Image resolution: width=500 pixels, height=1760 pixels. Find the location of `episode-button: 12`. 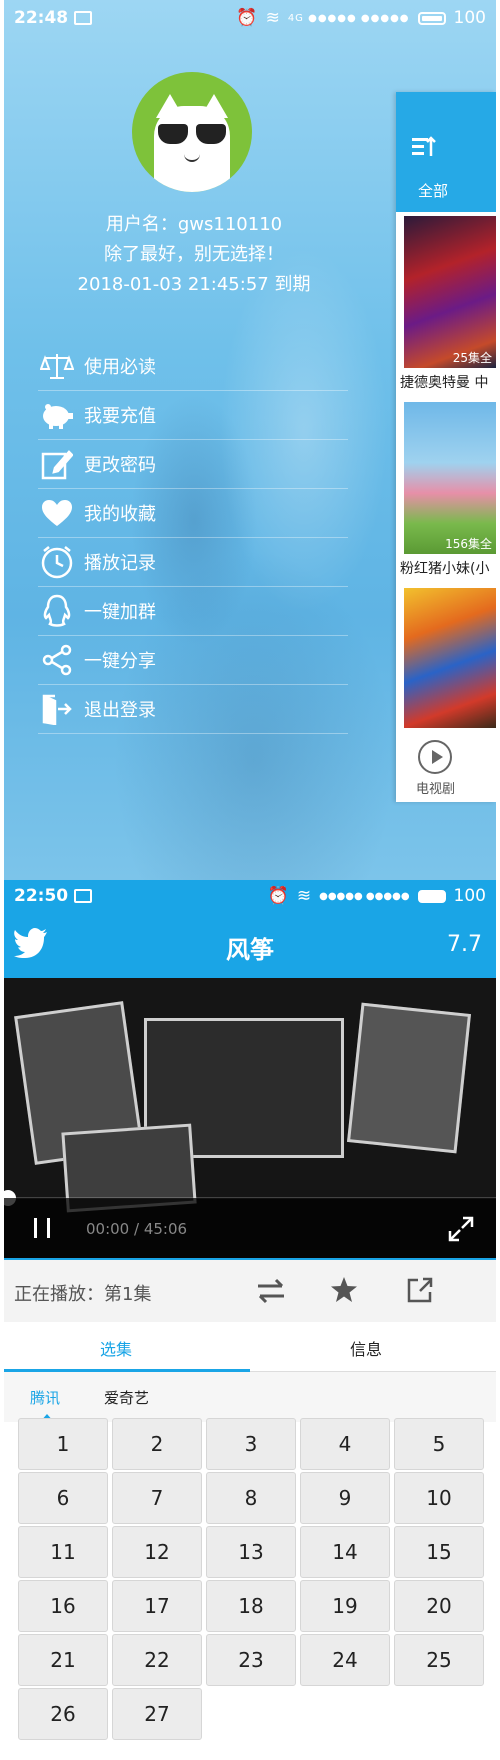

episode-button: 12 is located at coordinates (157, 1552).